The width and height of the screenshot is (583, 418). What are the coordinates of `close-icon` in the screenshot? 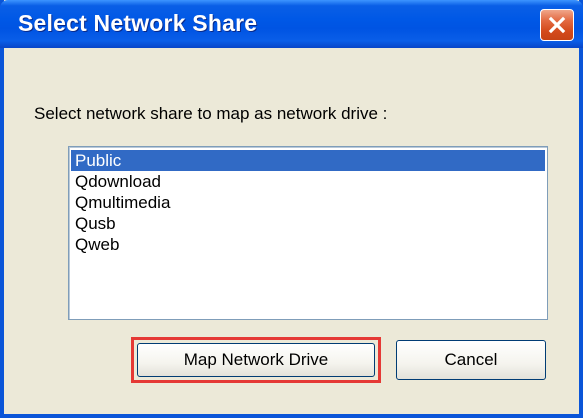 It's located at (557, 25).